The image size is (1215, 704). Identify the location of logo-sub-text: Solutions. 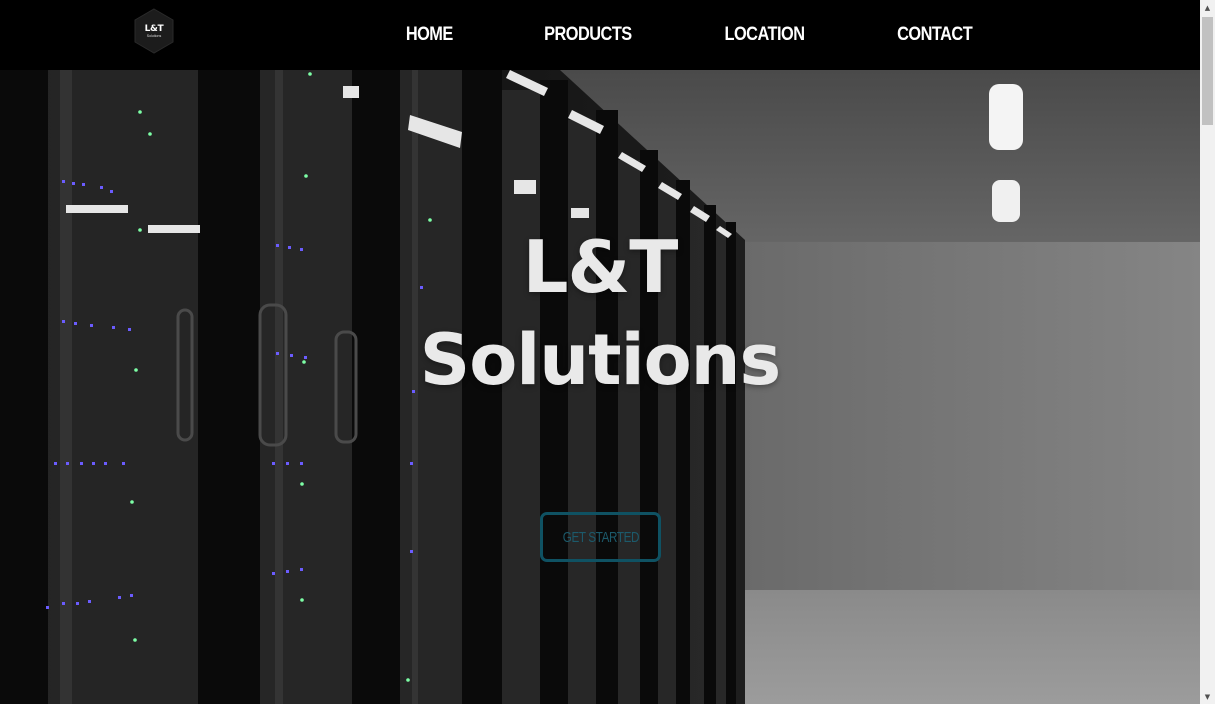
(154, 35).